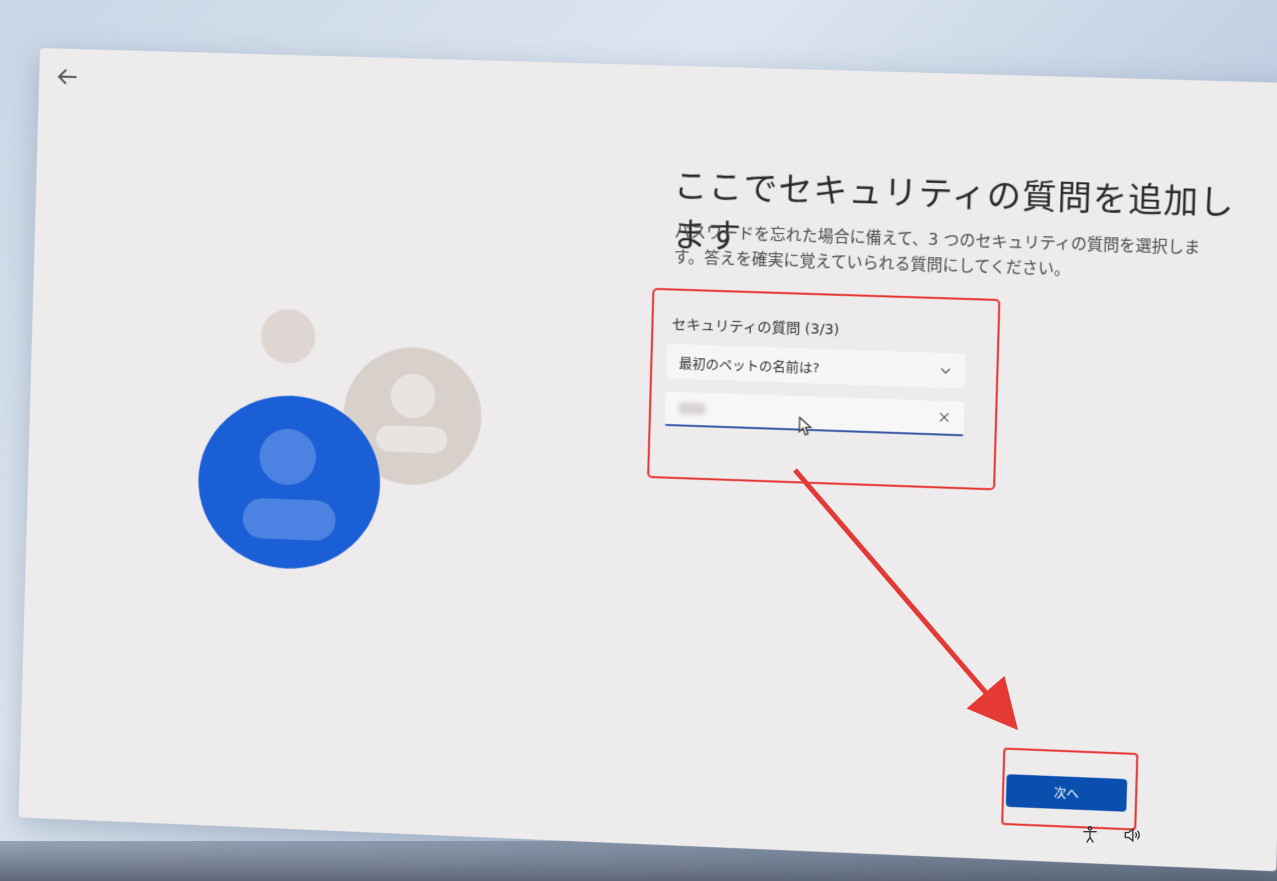  What do you see at coordinates (1132, 835) in the screenshot?
I see `volume-icon` at bounding box center [1132, 835].